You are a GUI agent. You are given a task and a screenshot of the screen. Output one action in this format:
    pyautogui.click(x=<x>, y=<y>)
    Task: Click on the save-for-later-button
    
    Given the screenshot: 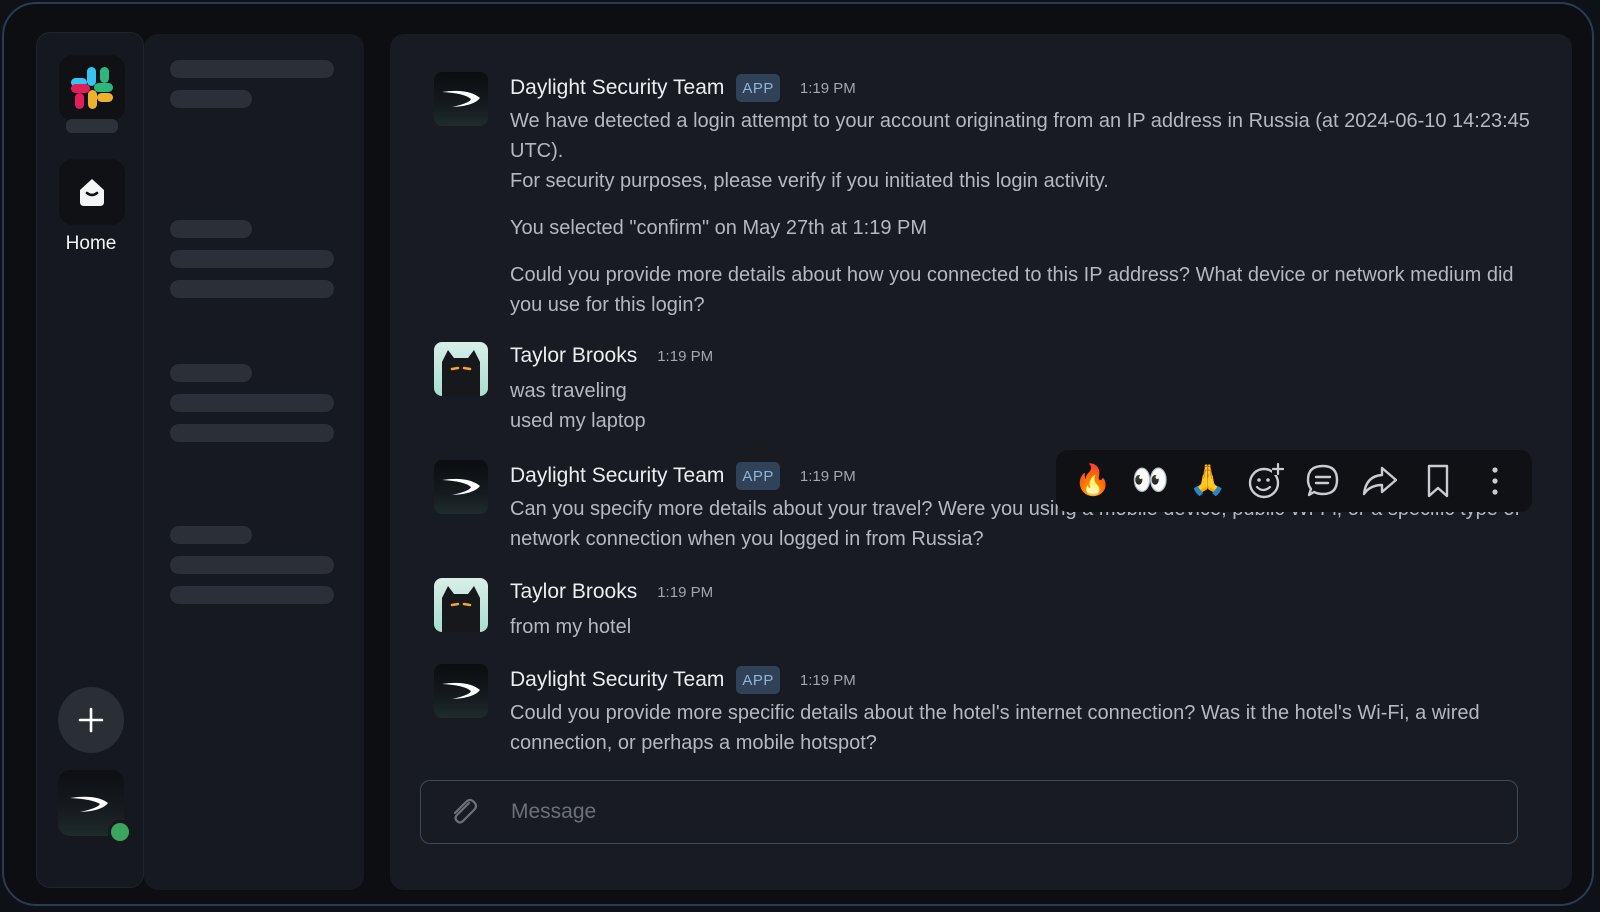 What is the action you would take?
    pyautogui.click(x=1438, y=481)
    